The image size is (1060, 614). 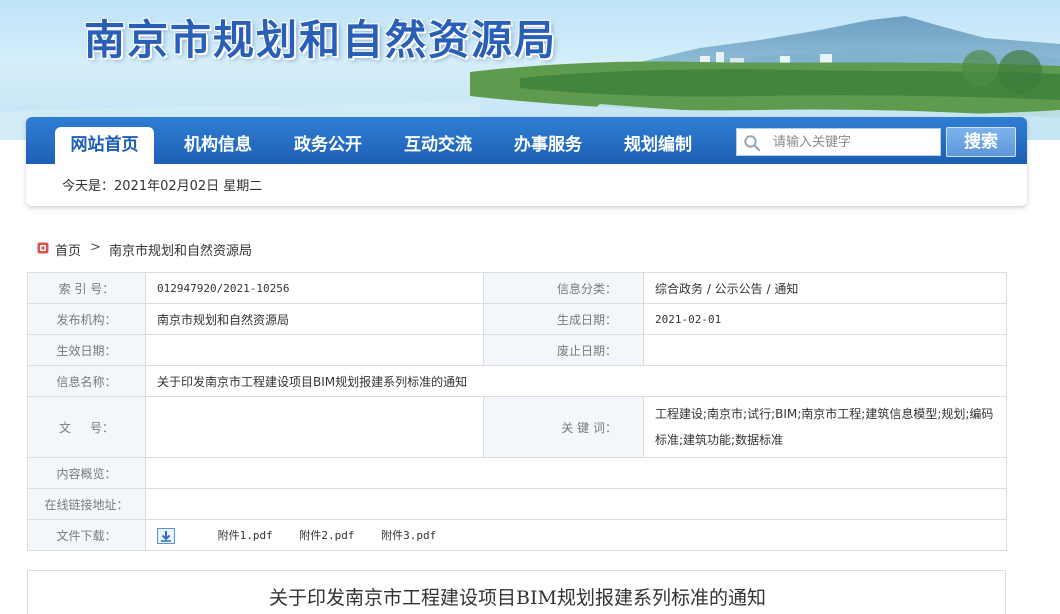 I want to click on table-row: 内容概览：, so click(x=517, y=473).